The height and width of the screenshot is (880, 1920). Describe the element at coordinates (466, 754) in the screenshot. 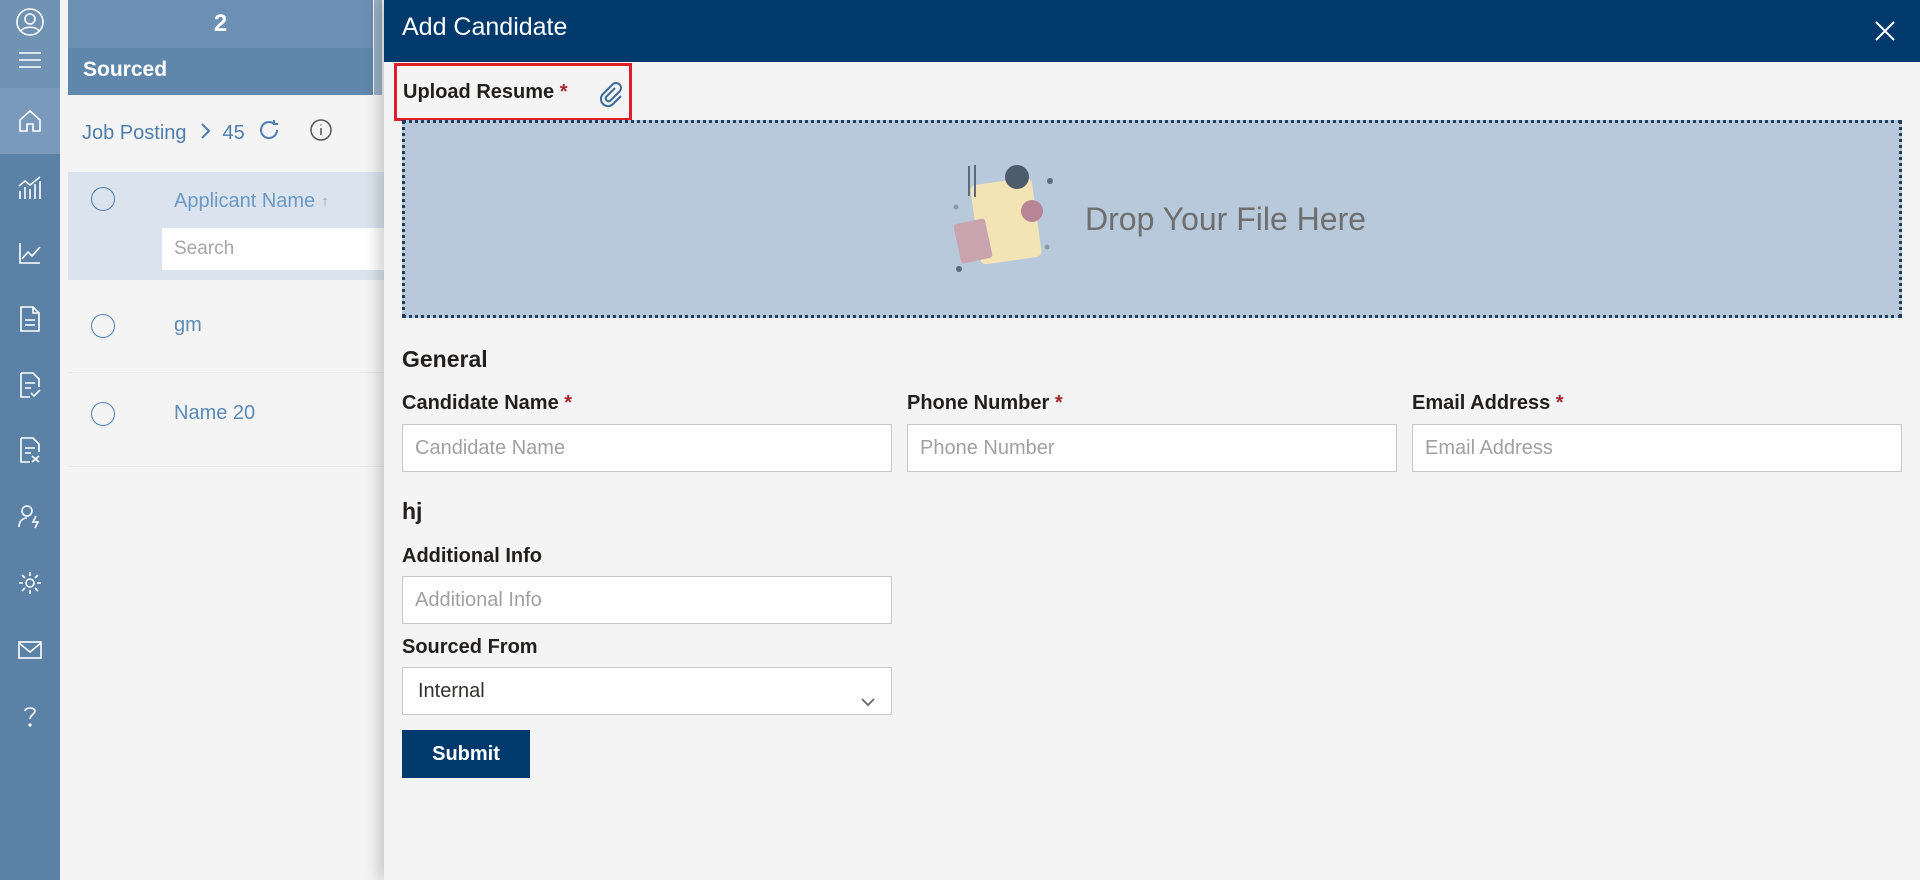

I see `submit-button: Submit` at that location.